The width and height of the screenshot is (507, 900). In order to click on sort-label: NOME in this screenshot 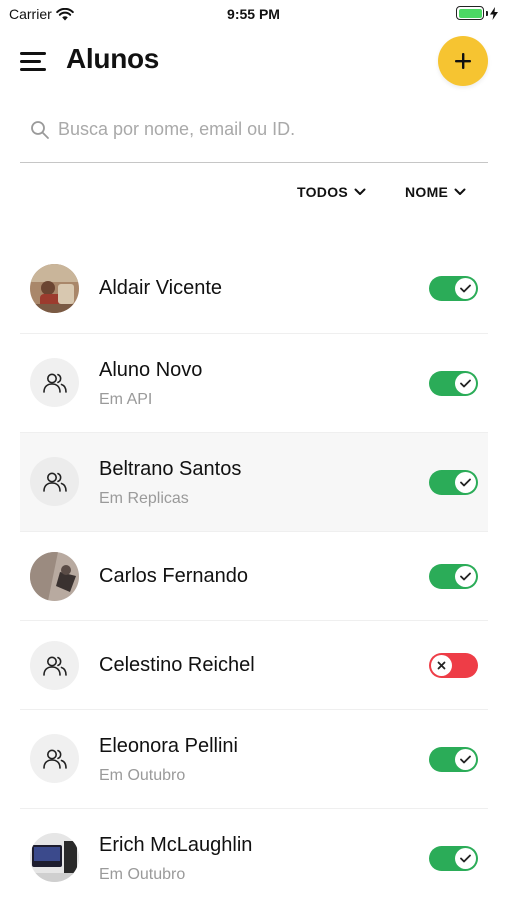, I will do `click(427, 192)`.